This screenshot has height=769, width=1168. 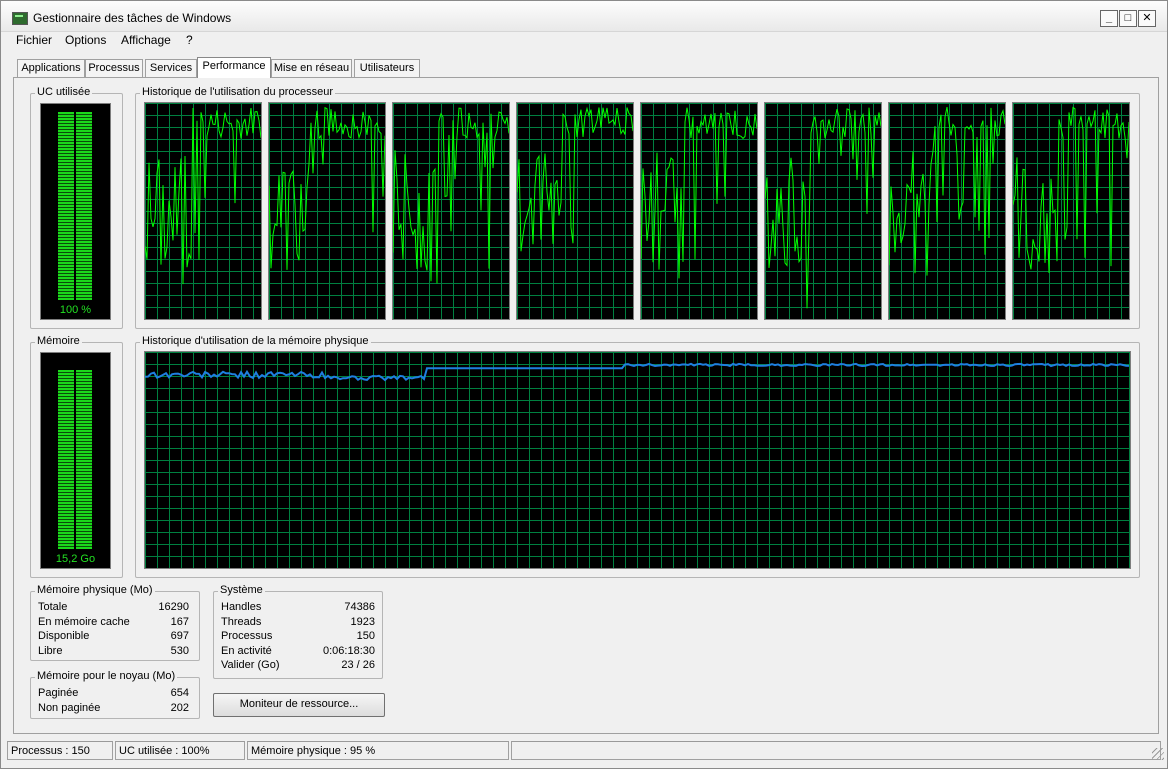 What do you see at coordinates (365, 636) in the screenshot?
I see `stat-value: 150` at bounding box center [365, 636].